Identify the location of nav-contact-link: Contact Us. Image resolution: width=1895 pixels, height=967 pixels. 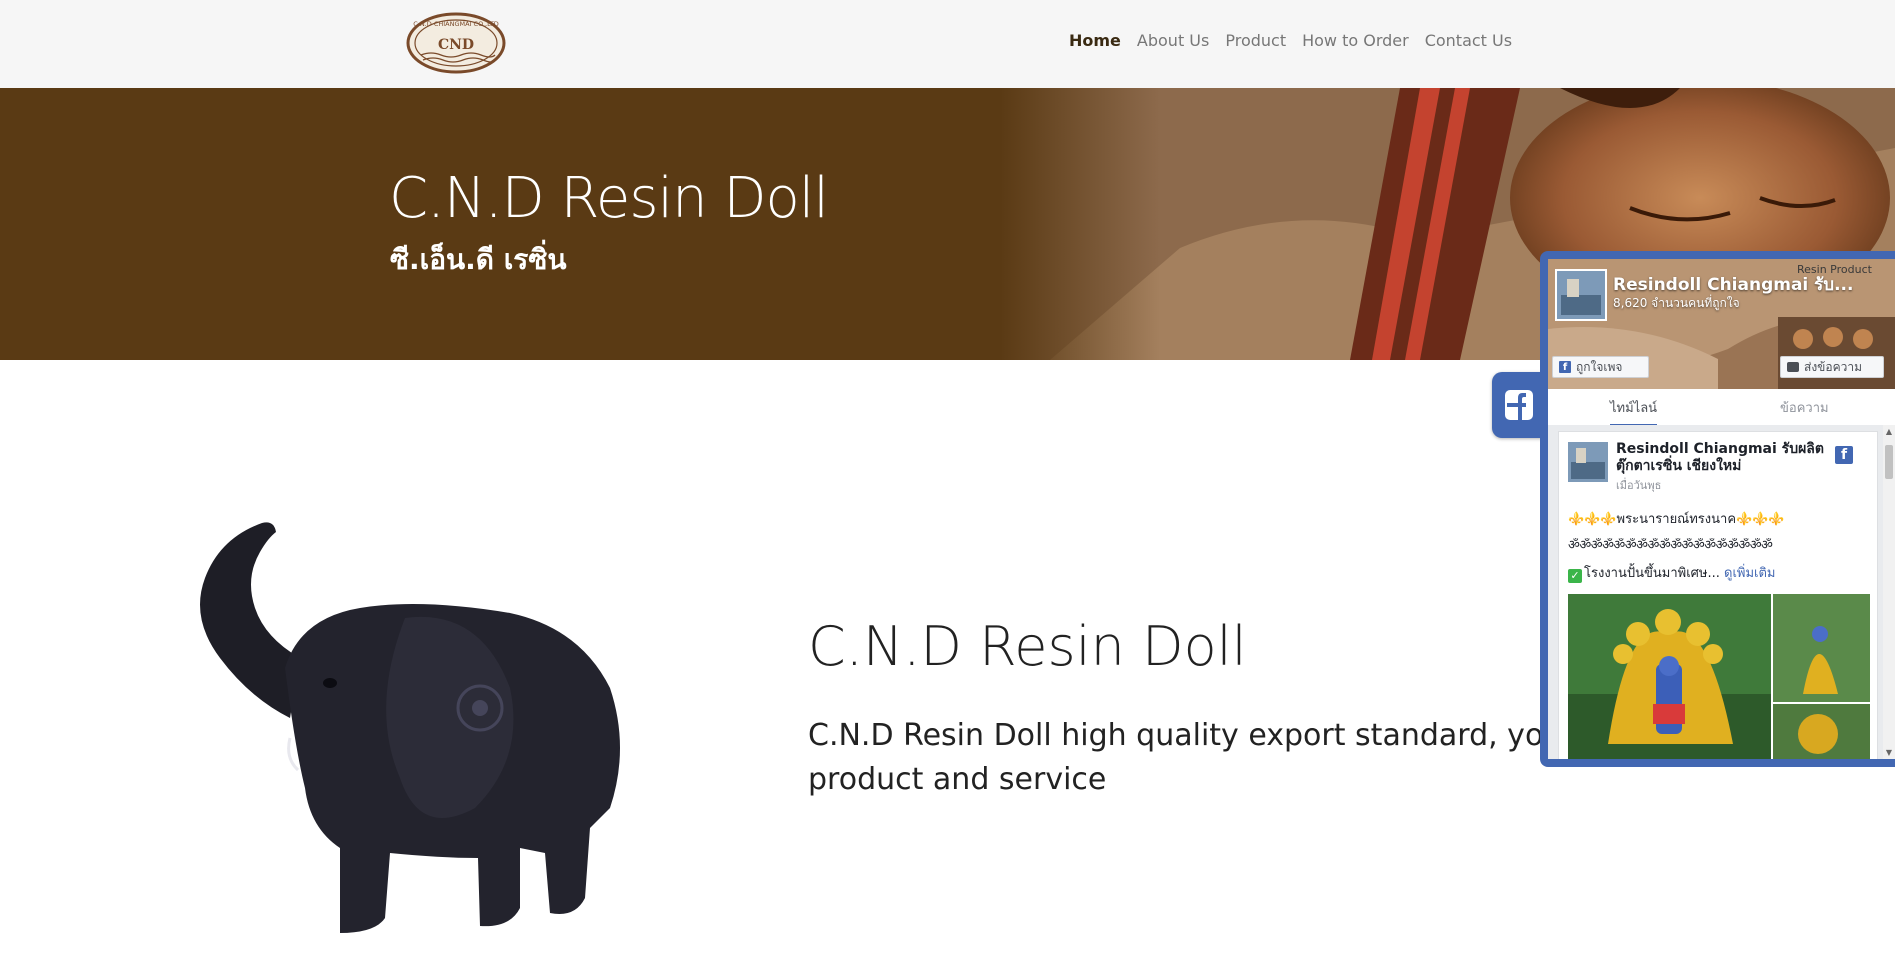
(1468, 40).